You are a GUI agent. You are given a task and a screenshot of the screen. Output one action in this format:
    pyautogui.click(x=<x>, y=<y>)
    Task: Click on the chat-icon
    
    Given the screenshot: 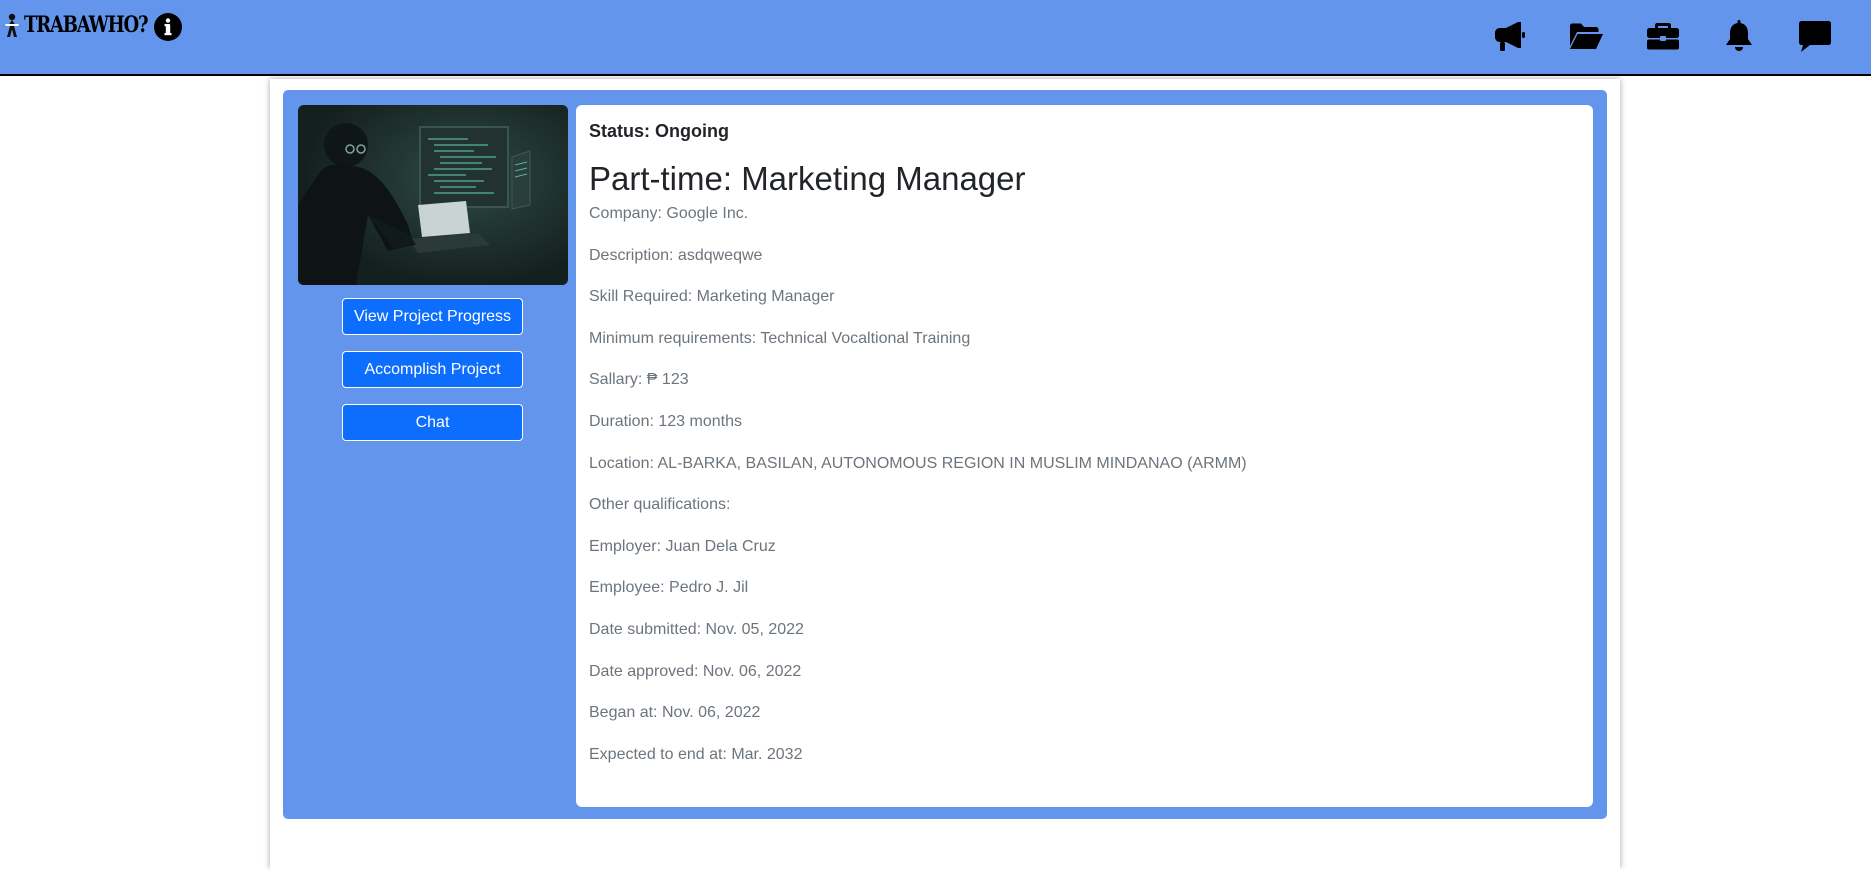 What is the action you would take?
    pyautogui.click(x=1815, y=36)
    